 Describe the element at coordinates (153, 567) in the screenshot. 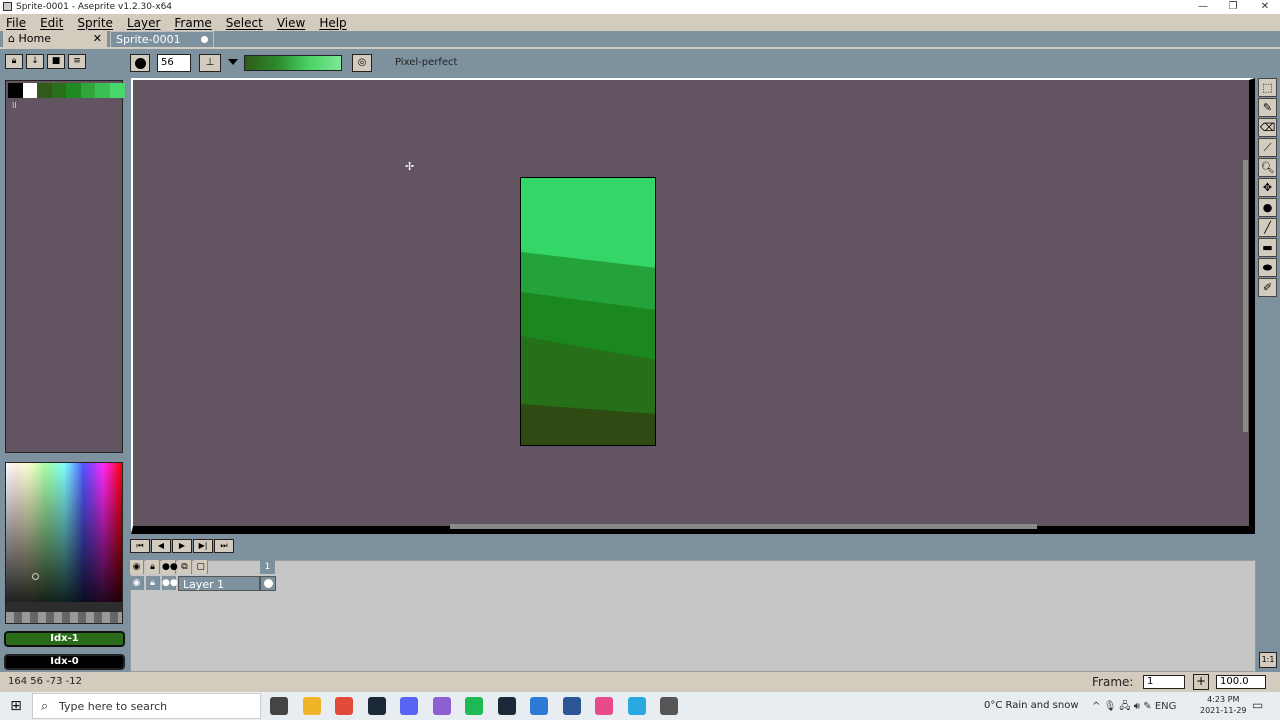

I see `lock-header-icon: 🔒︎` at that location.